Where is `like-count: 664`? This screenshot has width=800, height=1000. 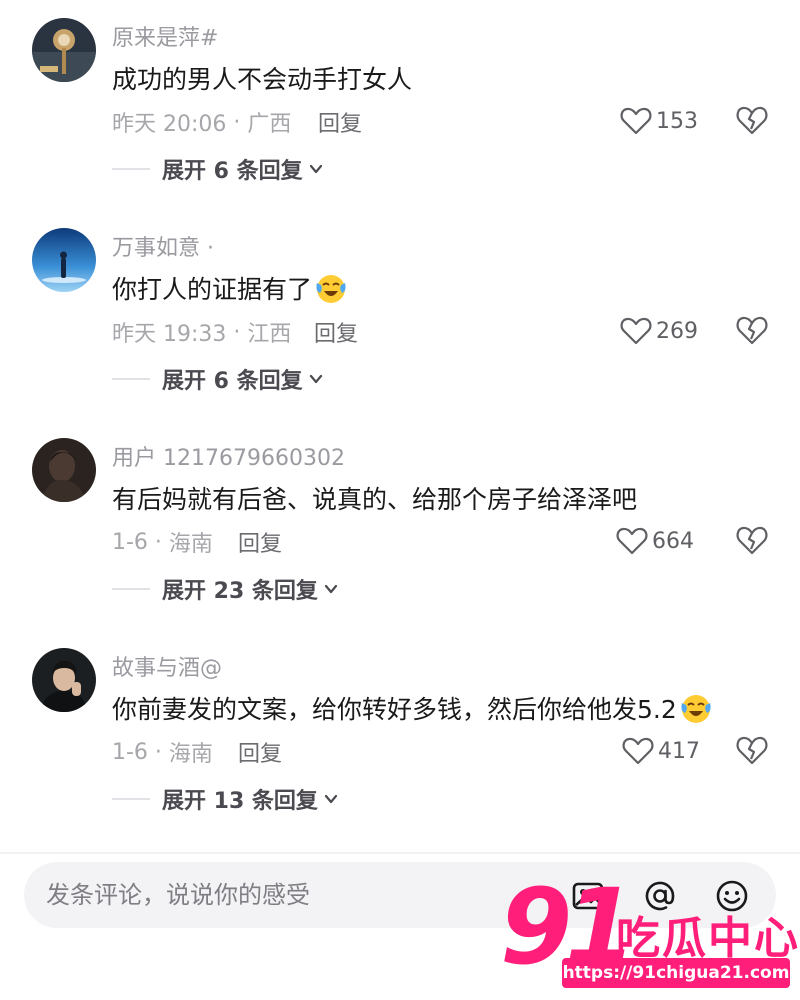
like-count: 664 is located at coordinates (673, 541).